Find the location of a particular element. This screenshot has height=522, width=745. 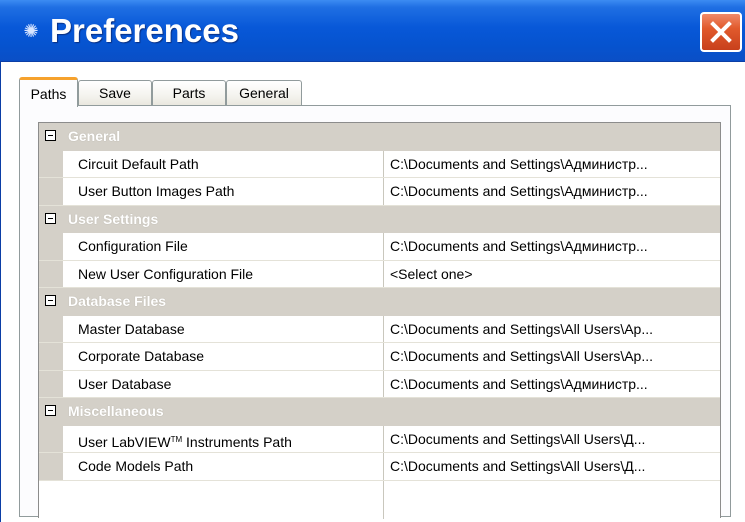

property-name: Code Models Path is located at coordinates (136, 466).